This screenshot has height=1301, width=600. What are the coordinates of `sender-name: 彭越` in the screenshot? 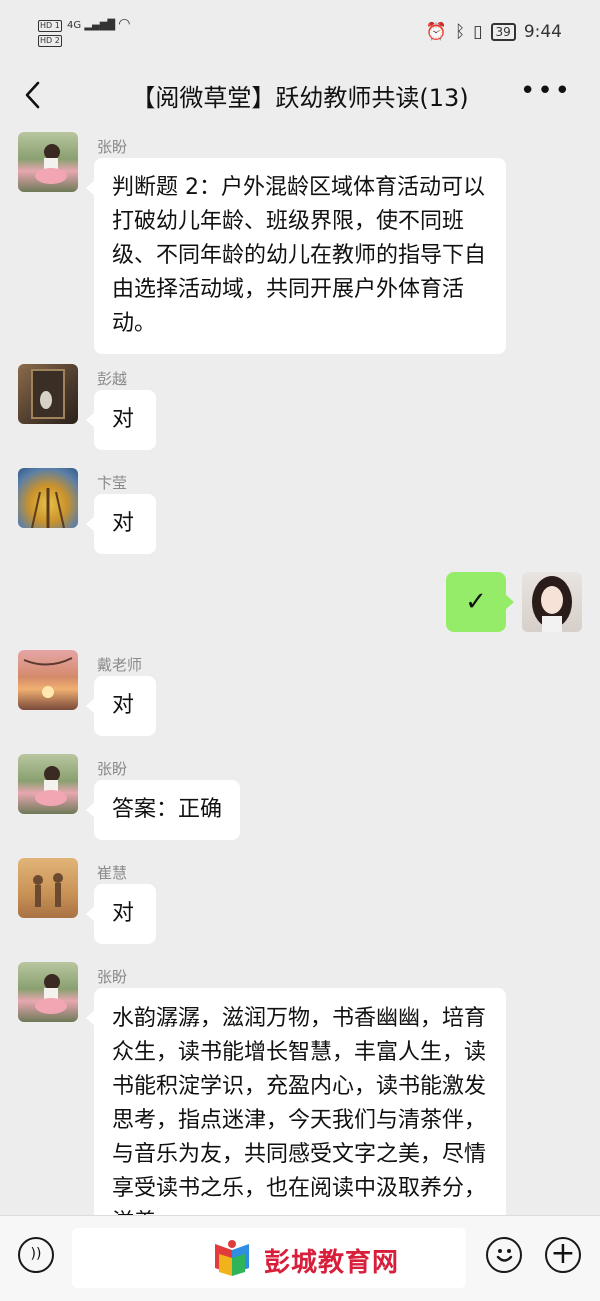 It's located at (112, 379).